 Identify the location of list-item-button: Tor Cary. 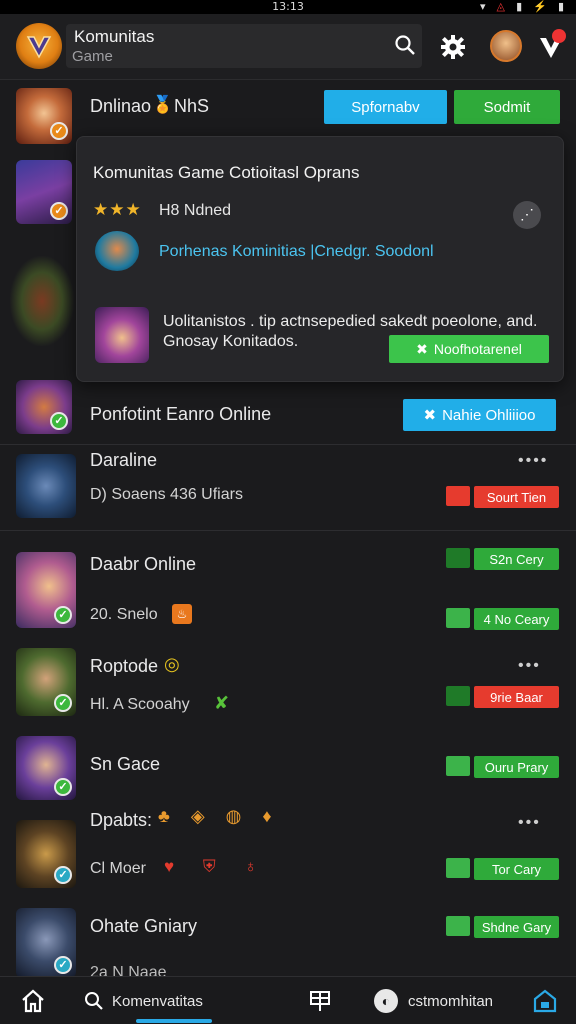
(516, 869).